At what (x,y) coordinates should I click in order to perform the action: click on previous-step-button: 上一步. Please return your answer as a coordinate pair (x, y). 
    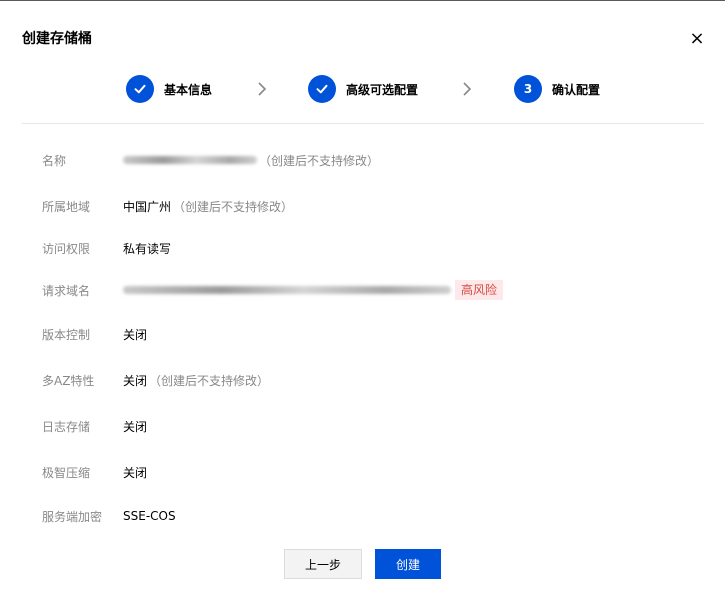
    Looking at the image, I should click on (323, 564).